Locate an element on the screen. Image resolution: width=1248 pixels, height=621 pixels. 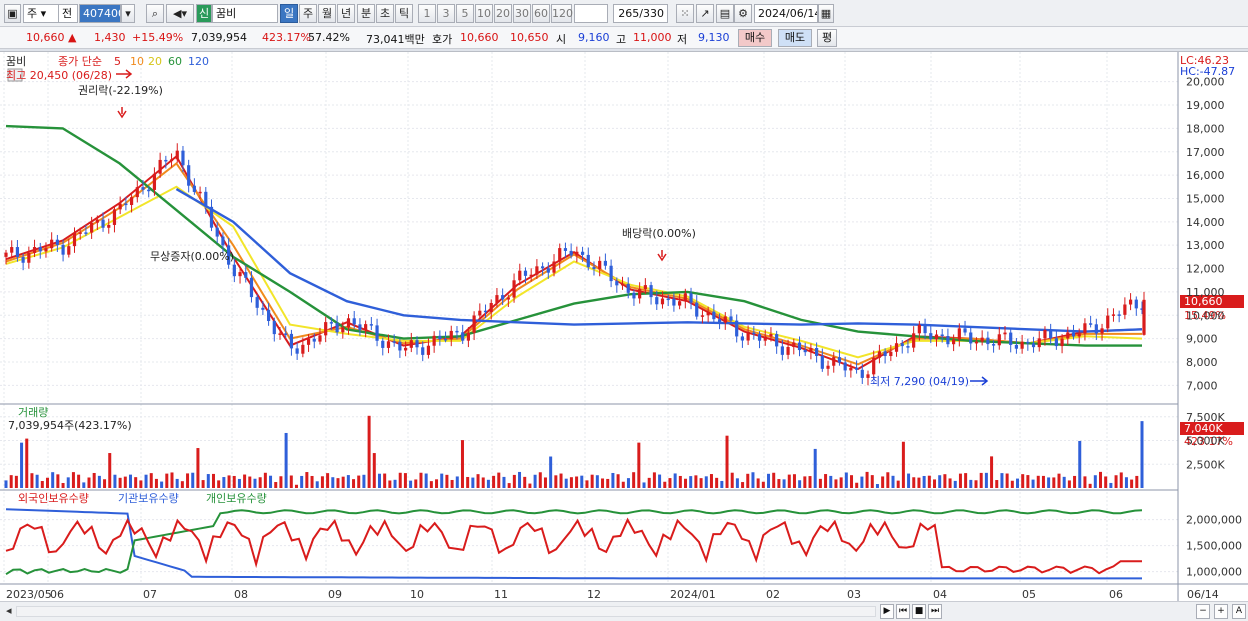
code-dropdown-icon: ▾ is located at coordinates (128, 13).